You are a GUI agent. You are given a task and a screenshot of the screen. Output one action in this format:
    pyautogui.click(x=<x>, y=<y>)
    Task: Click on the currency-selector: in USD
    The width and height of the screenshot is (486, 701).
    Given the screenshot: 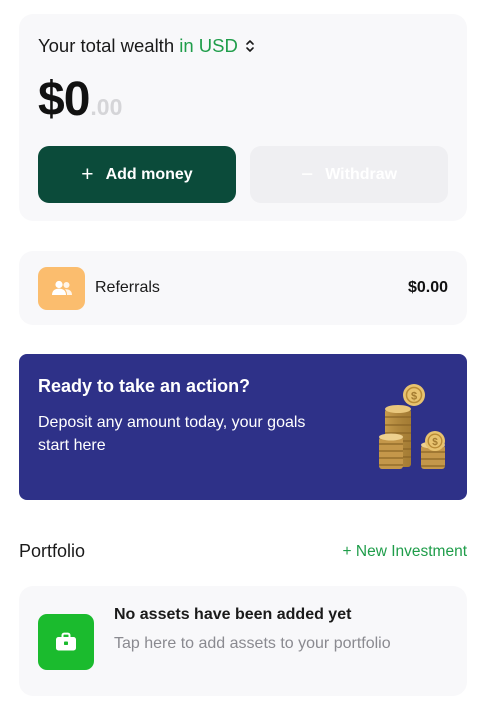 What is the action you would take?
    pyautogui.click(x=217, y=45)
    